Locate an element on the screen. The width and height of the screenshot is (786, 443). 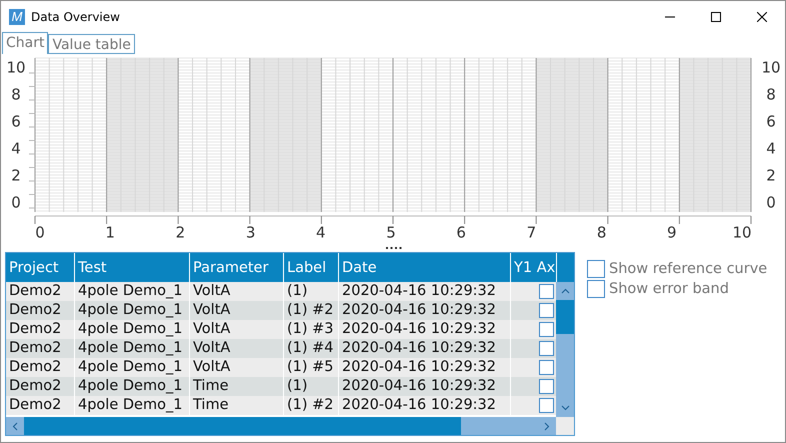
x-axis-label: 8 is located at coordinates (601, 233).